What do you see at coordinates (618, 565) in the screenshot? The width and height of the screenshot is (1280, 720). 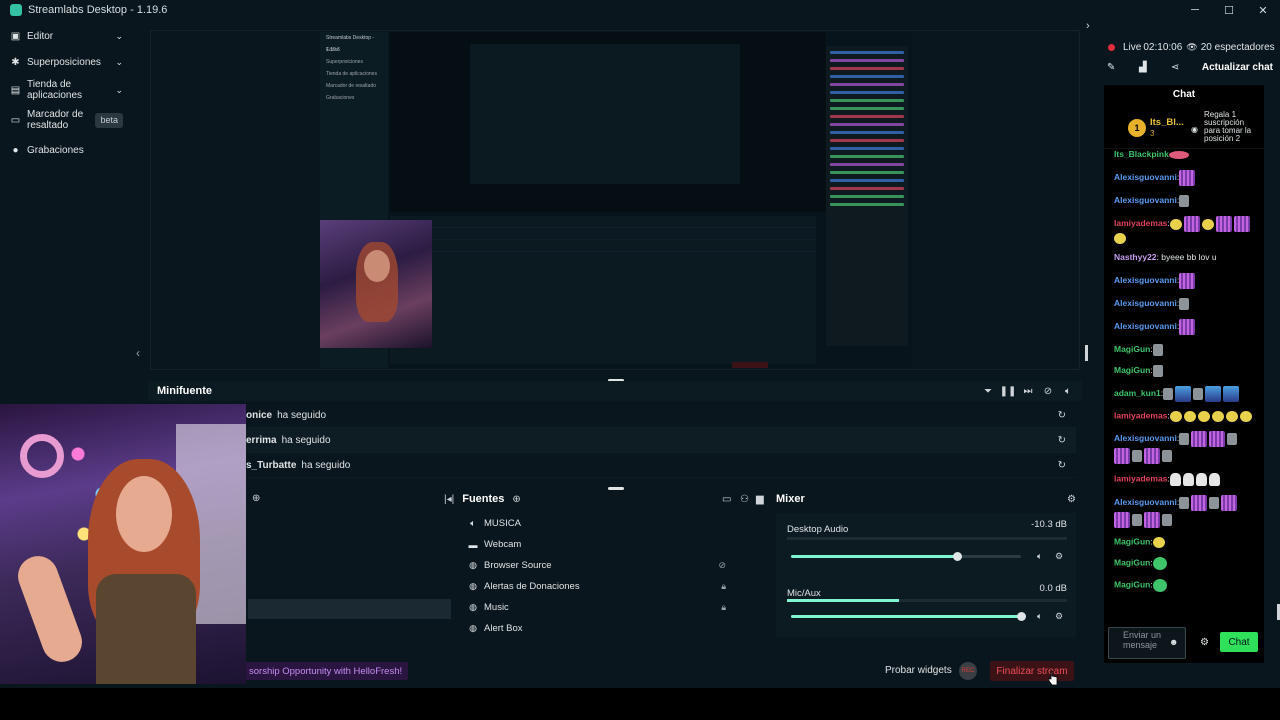 I see `source-item: ◍ Browser Source ⊘` at bounding box center [618, 565].